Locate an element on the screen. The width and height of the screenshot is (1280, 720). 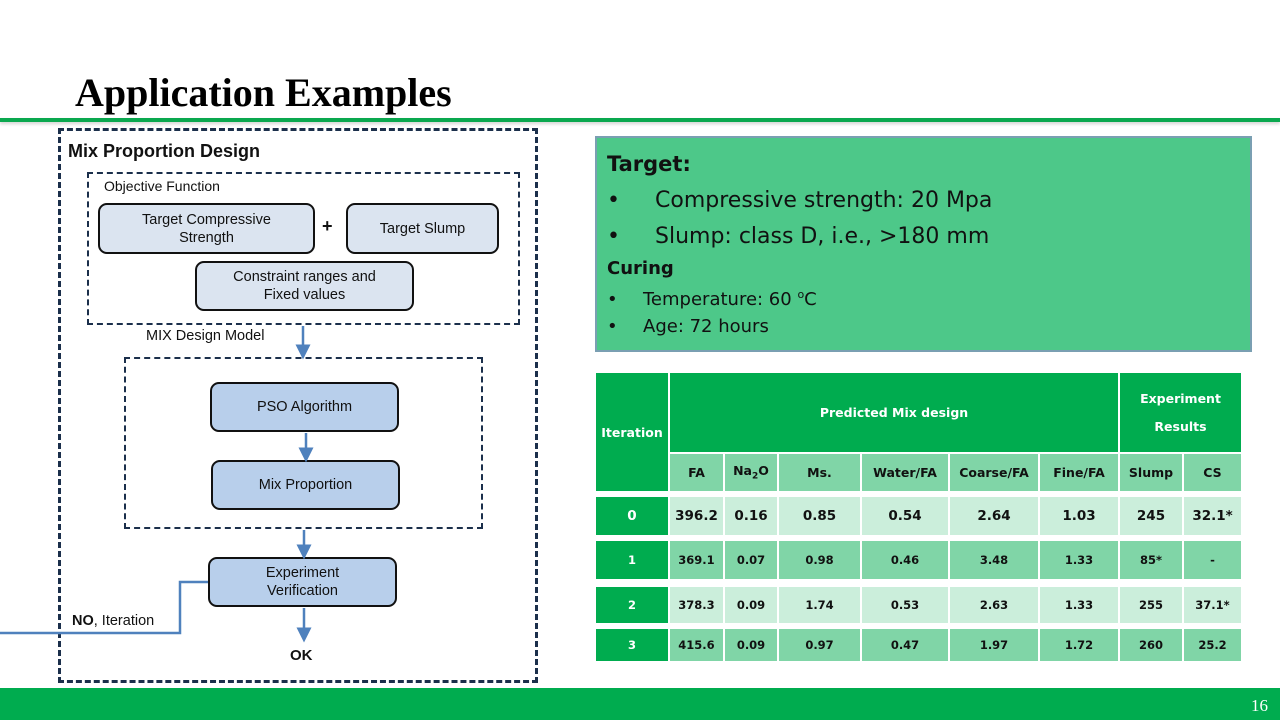
cell-coarse-fa: 2.63 is located at coordinates (994, 605).